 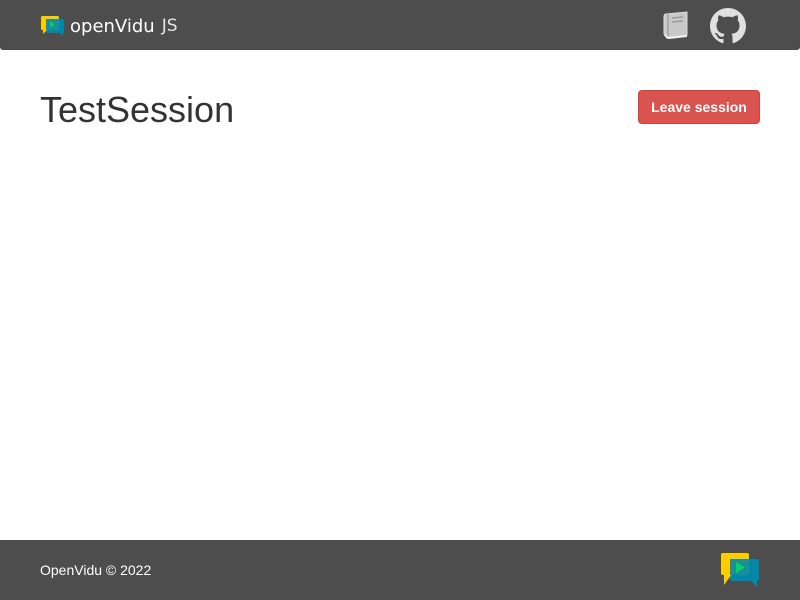 I want to click on brand-link: openVidu JS, so click(x=109, y=26).